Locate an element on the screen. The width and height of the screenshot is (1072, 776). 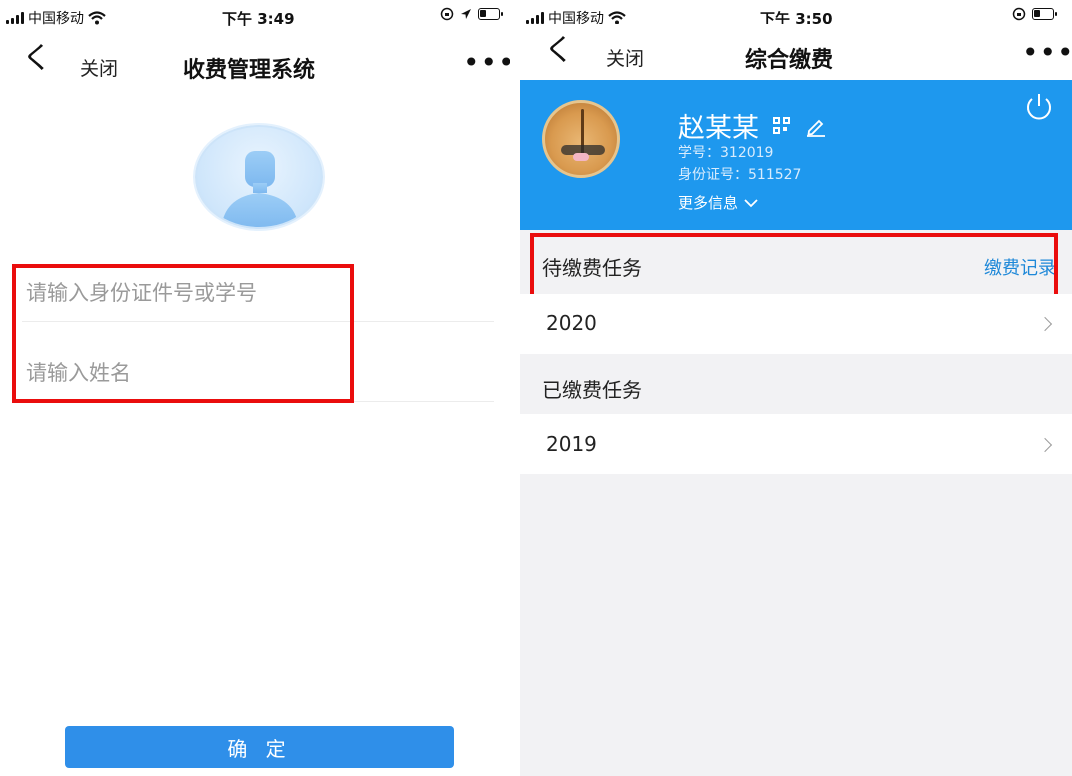
carrier-indicator: 中国移动 is located at coordinates (56, 18).